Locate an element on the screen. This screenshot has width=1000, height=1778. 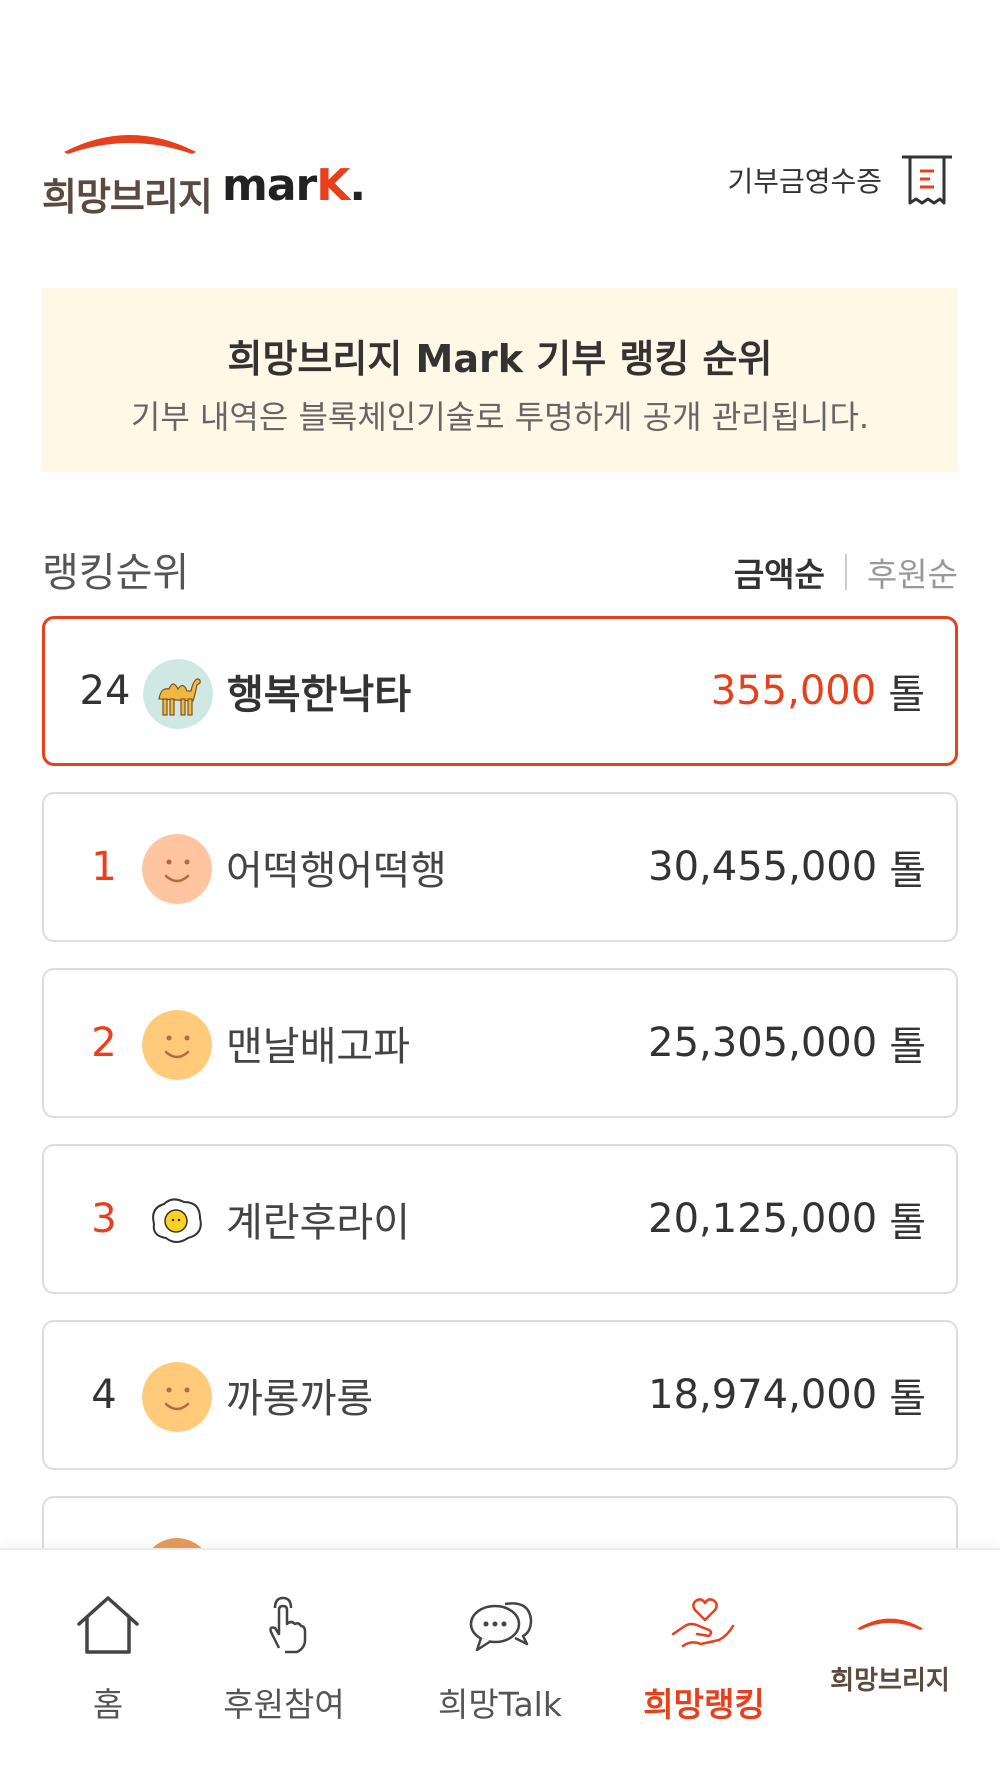
logo-arc-icon is located at coordinates (130, 144).